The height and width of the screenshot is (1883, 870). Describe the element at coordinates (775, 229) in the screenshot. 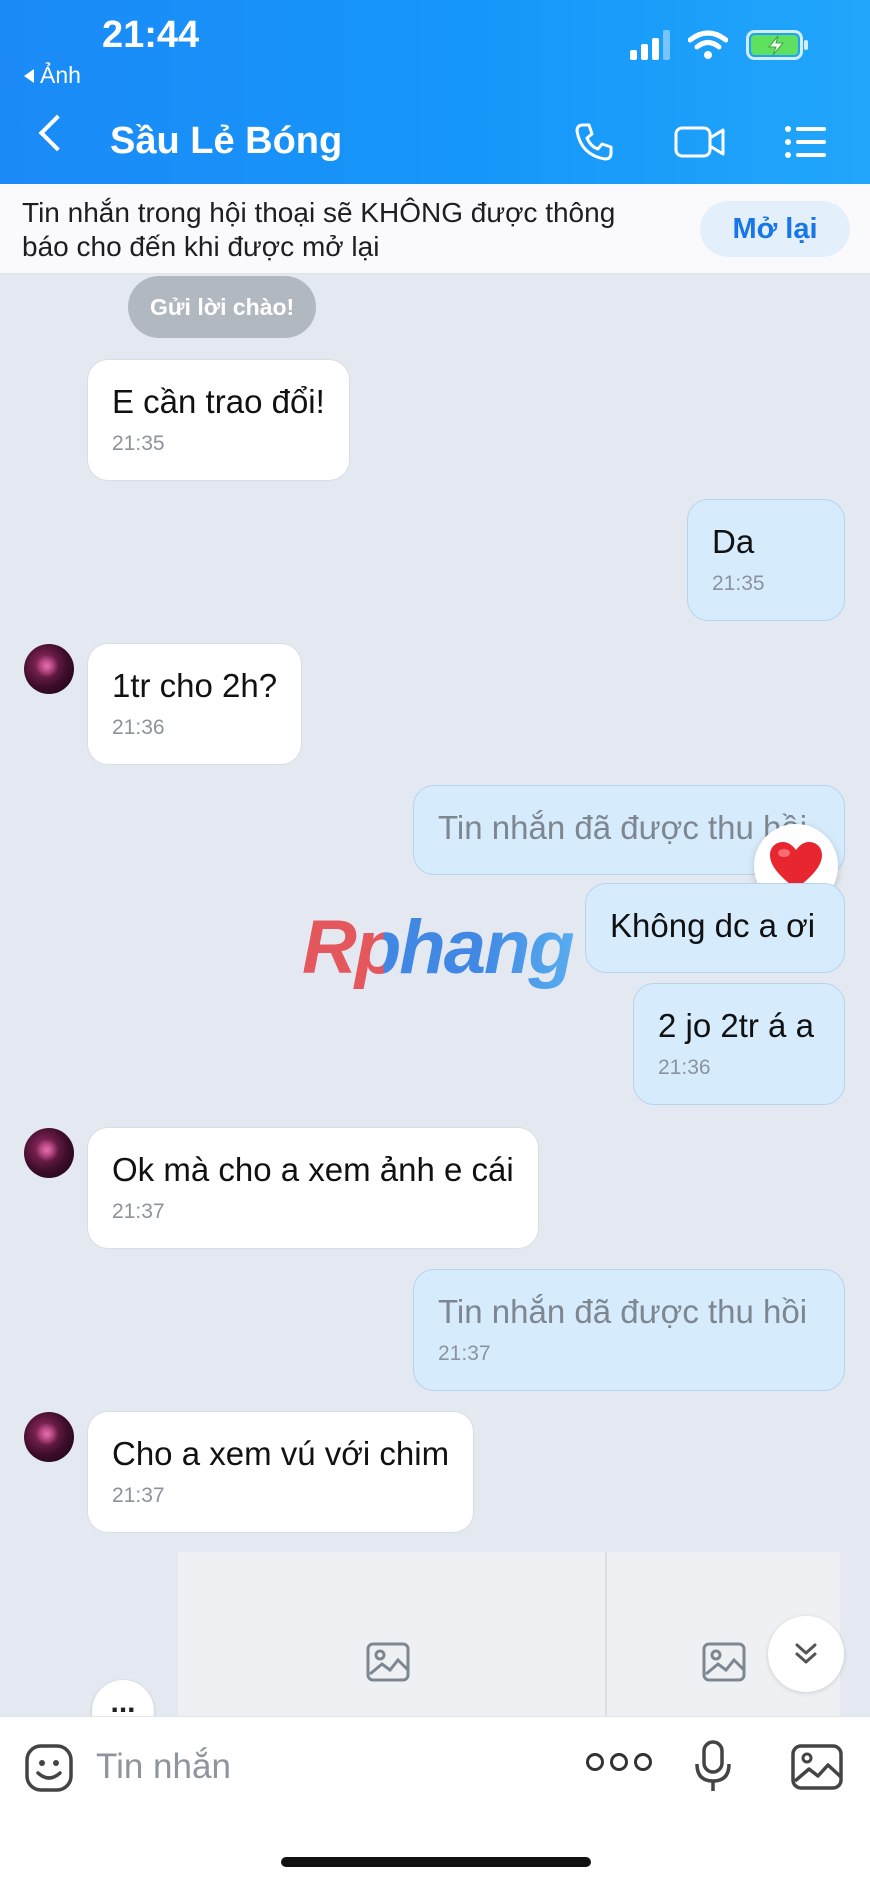

I see `reopen-button: Mở lại` at that location.